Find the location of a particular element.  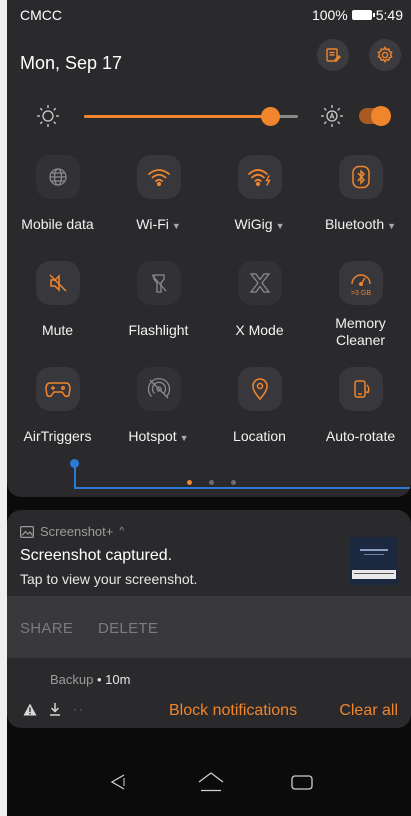

x-mode-icon is located at coordinates (259, 283).